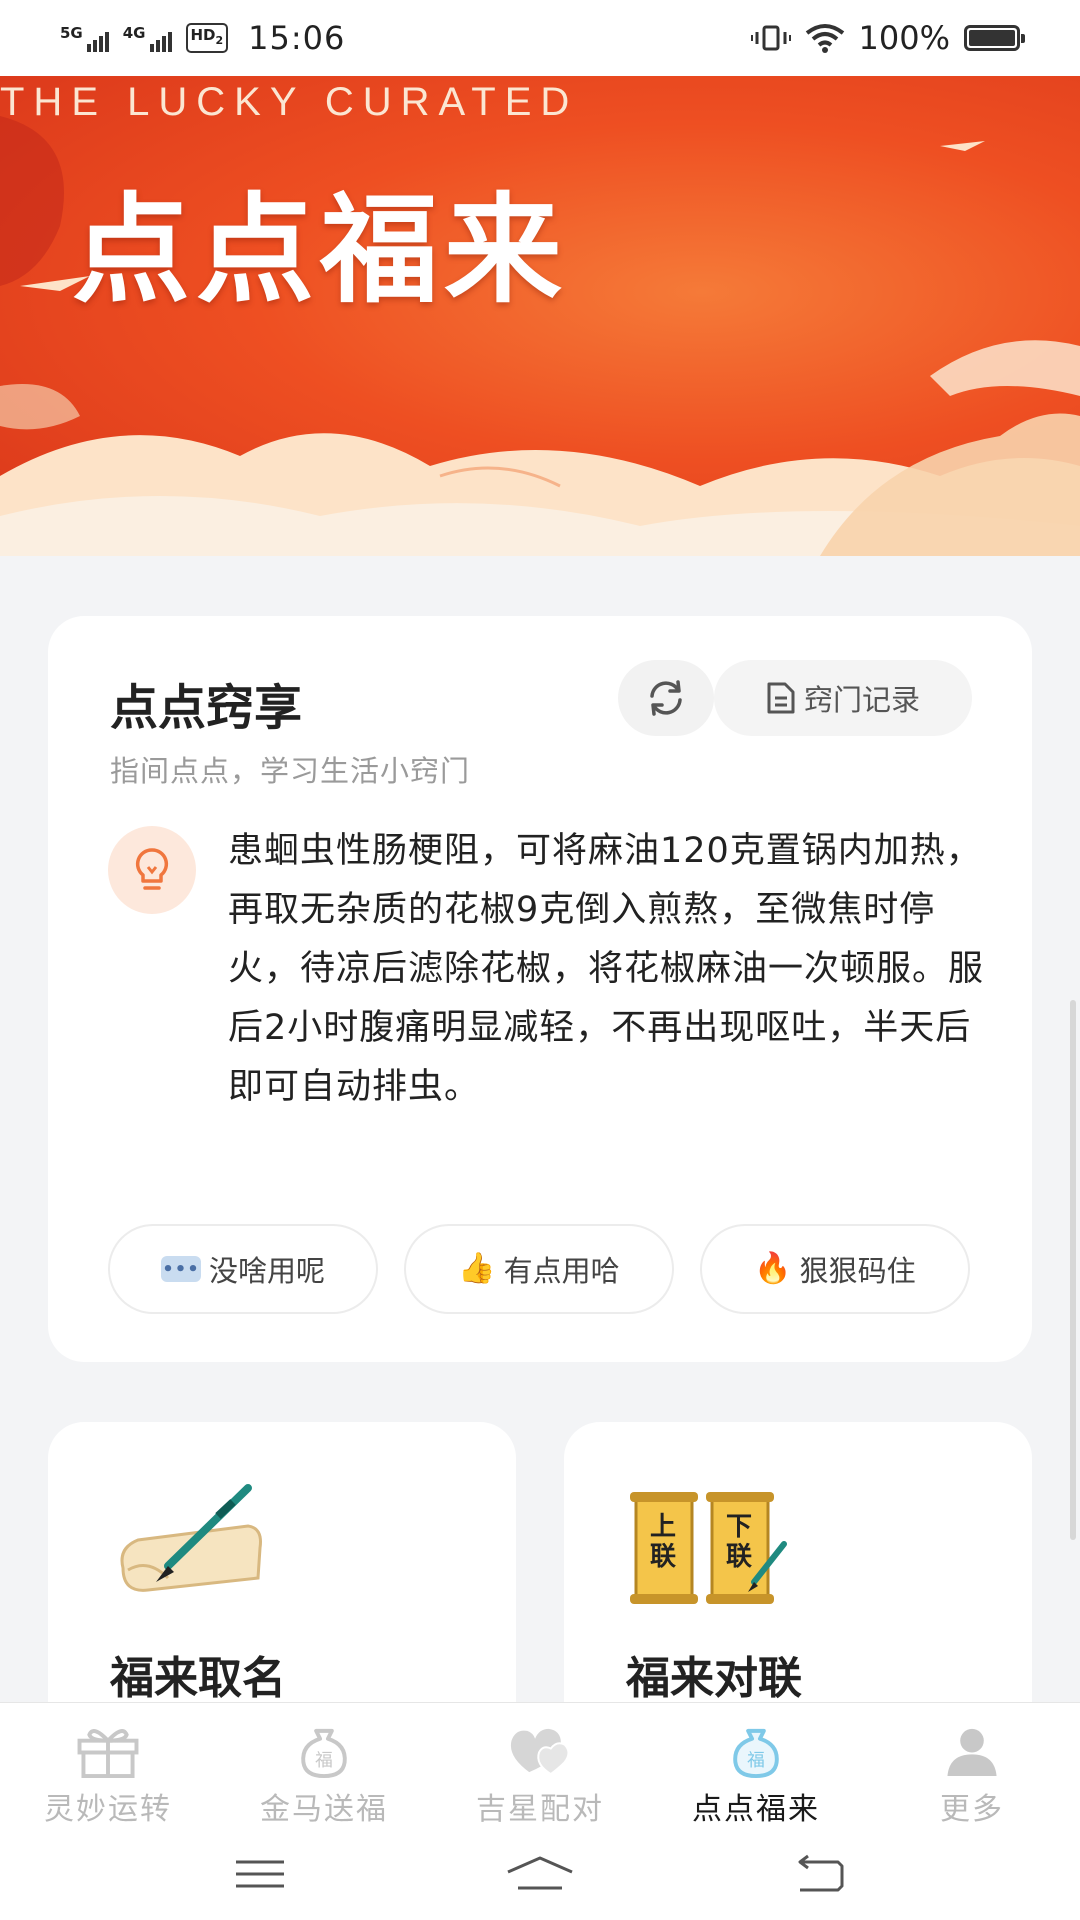  I want to click on menu-button, so click(260, 1874).